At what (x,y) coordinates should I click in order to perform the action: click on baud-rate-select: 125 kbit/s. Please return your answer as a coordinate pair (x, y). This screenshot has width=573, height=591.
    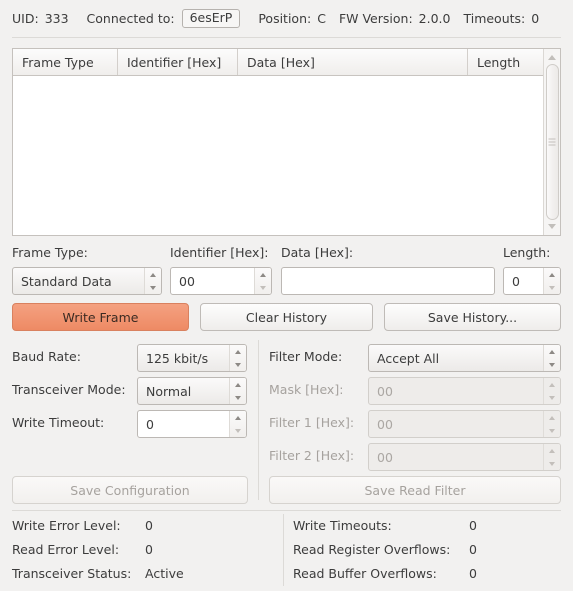
    Looking at the image, I should click on (192, 358).